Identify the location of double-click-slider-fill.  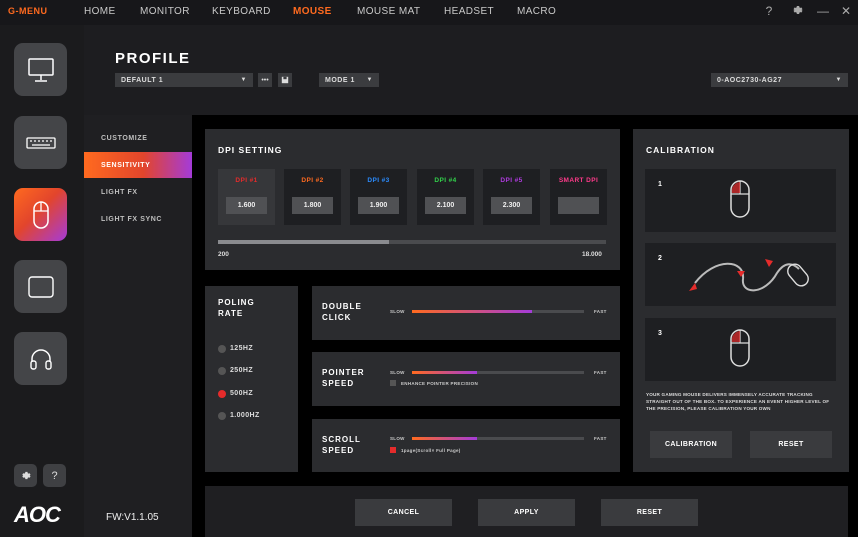
(472, 311).